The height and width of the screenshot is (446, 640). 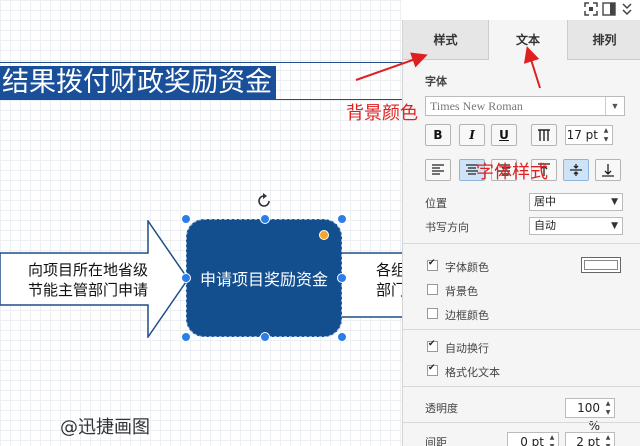 What do you see at coordinates (389, 270) in the screenshot?
I see `right-arrow-line-1: 各组` at bounding box center [389, 270].